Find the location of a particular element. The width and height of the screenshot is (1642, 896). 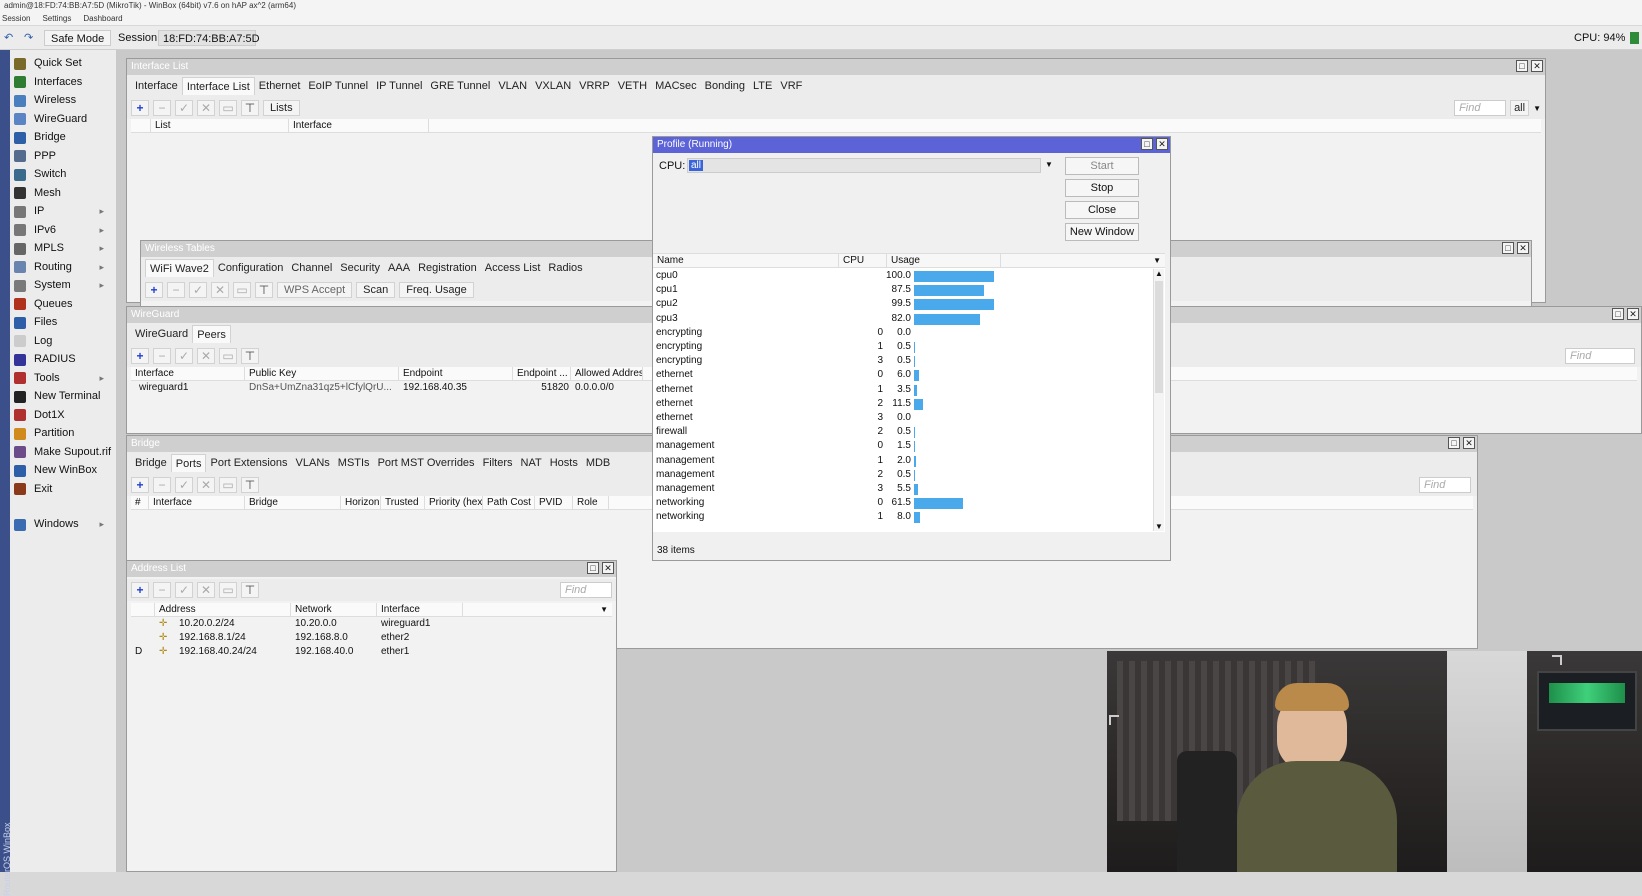

tab-mdb: MDB is located at coordinates (598, 463).